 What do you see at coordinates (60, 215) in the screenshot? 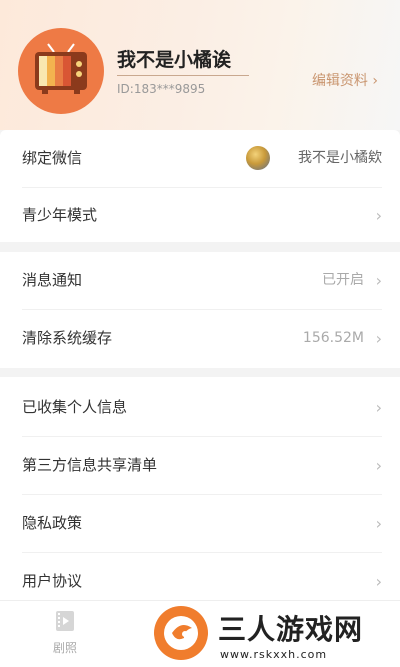
I see `teen-mode-label: 青少年模式` at bounding box center [60, 215].